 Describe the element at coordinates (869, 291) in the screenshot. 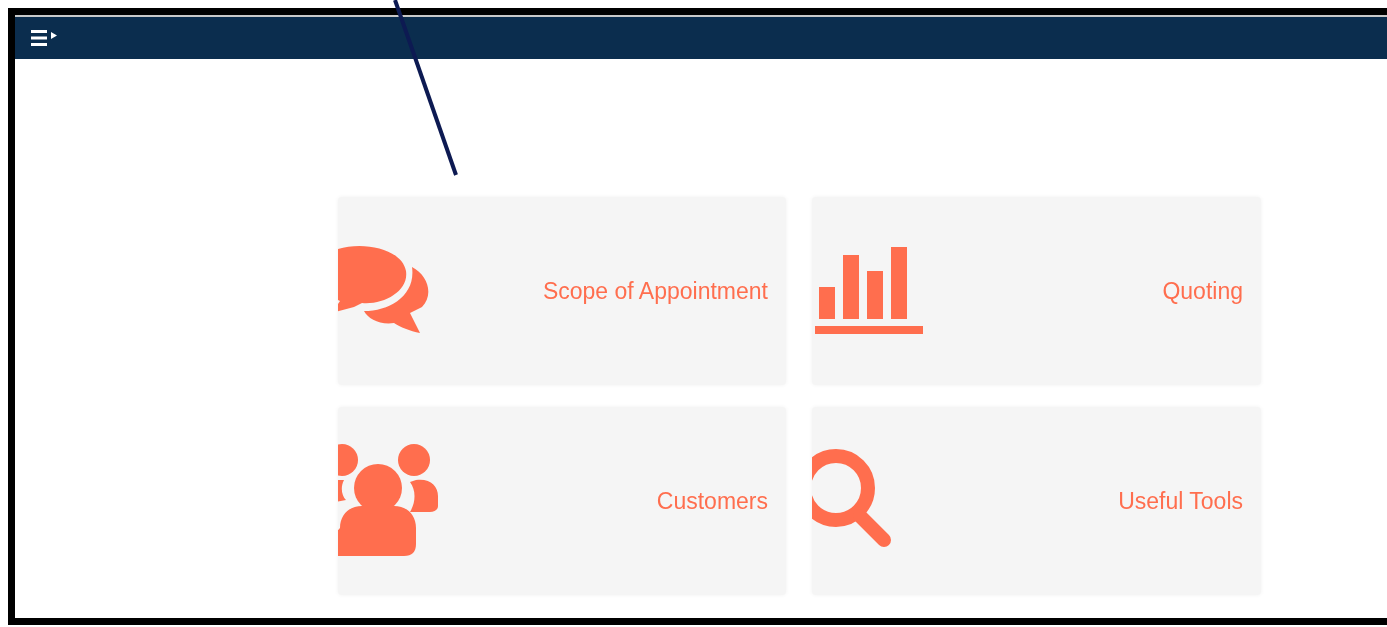

I see `bar-chart-icon` at that location.